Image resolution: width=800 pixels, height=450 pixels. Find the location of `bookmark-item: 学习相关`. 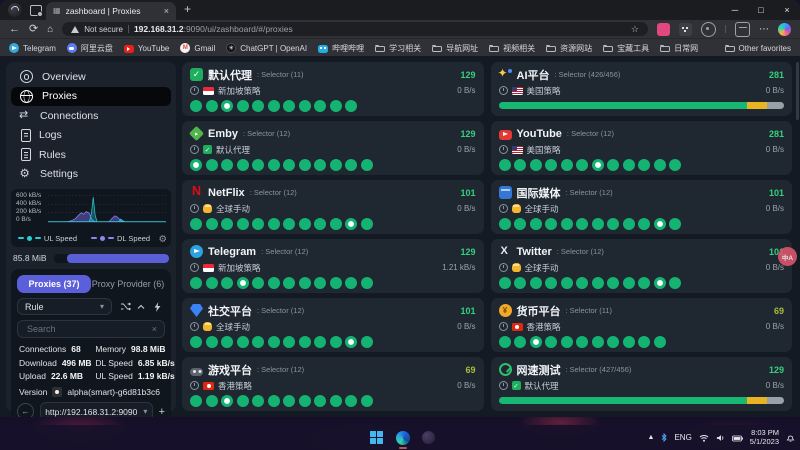

bookmark-item: 学习相关 is located at coordinates (398, 48).